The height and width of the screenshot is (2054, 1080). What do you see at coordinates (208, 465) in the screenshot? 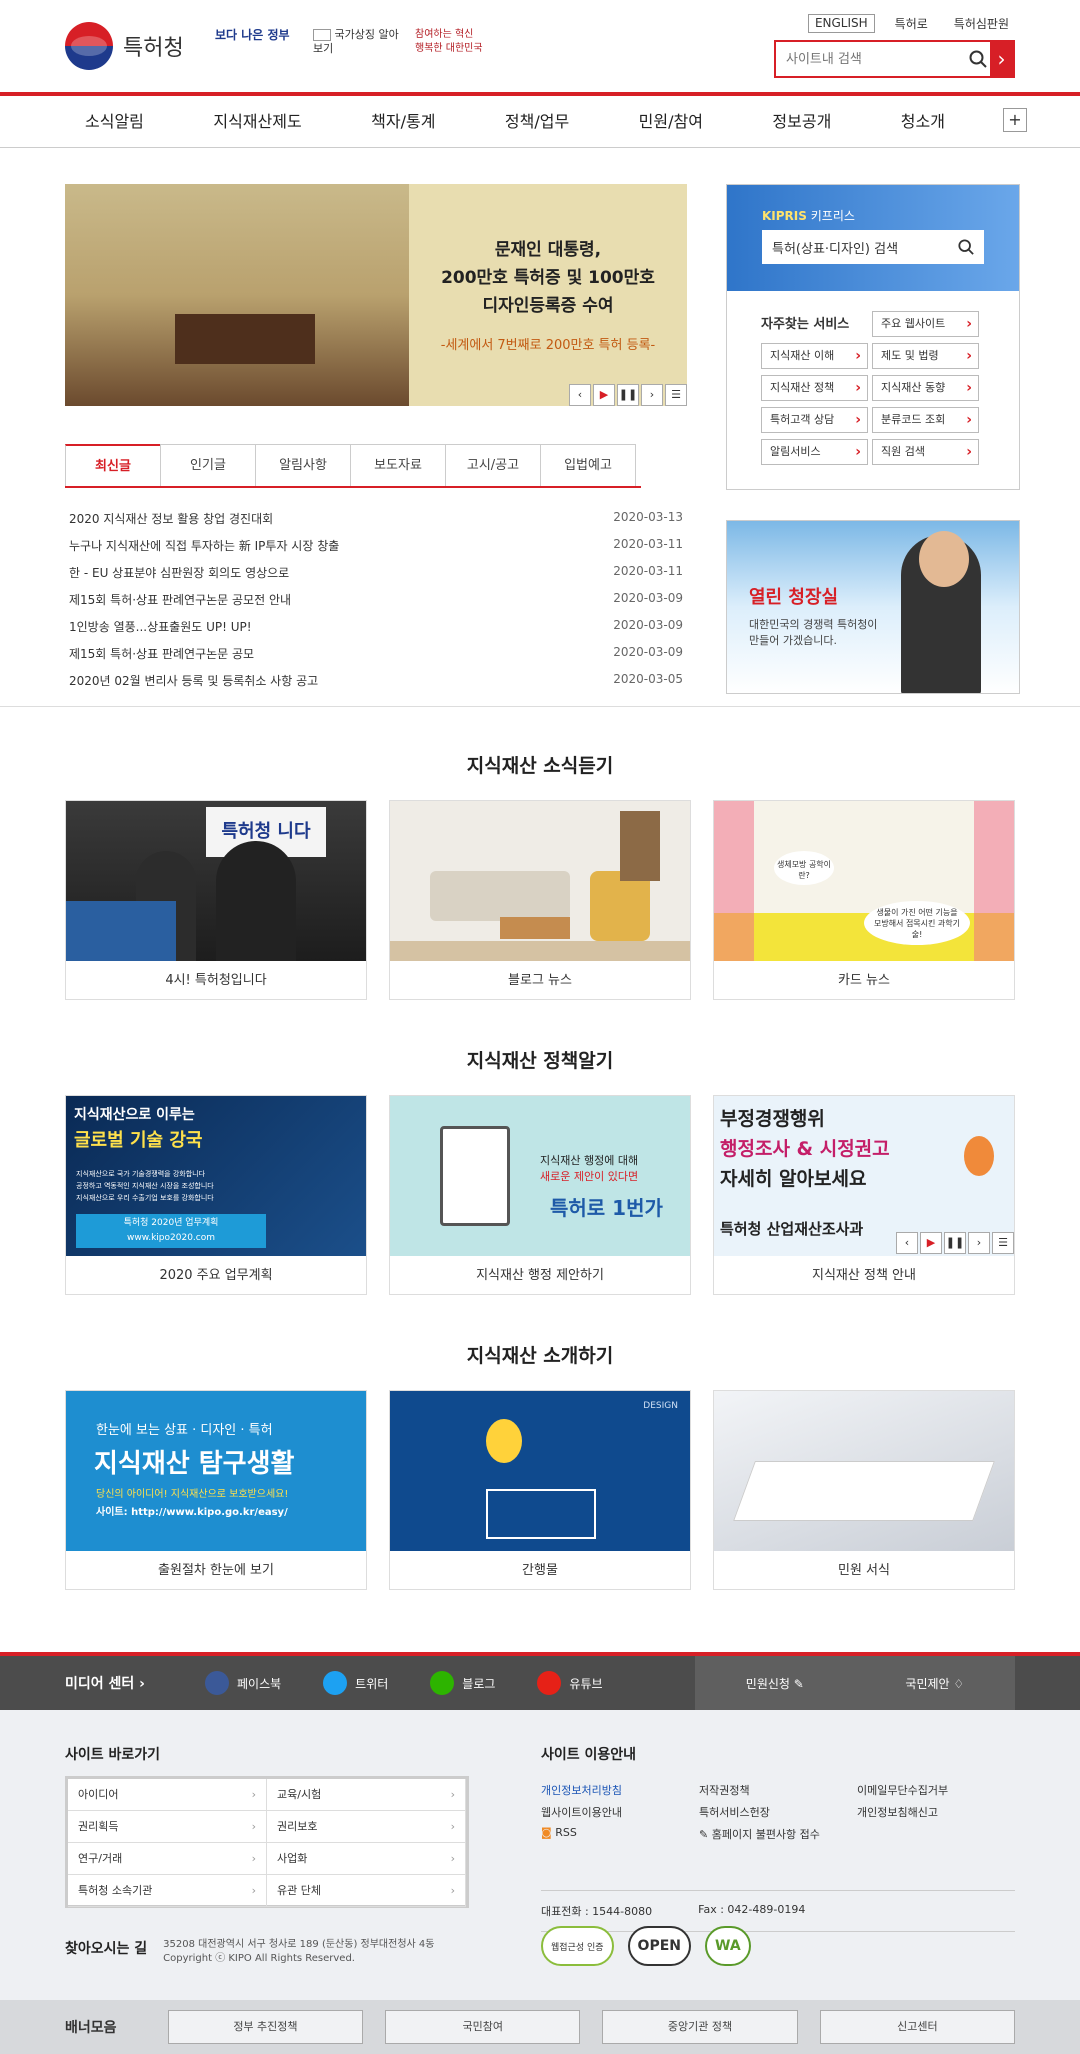
I see `tab-popular: 인기글` at bounding box center [208, 465].